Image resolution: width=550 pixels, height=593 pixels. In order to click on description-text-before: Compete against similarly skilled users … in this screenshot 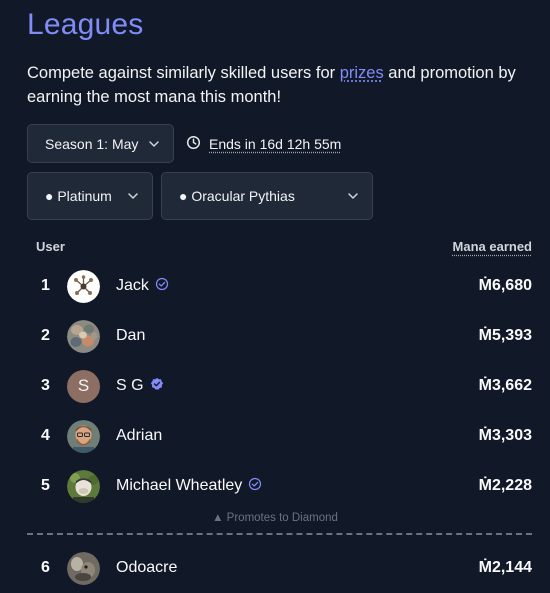, I will do `click(183, 73)`.